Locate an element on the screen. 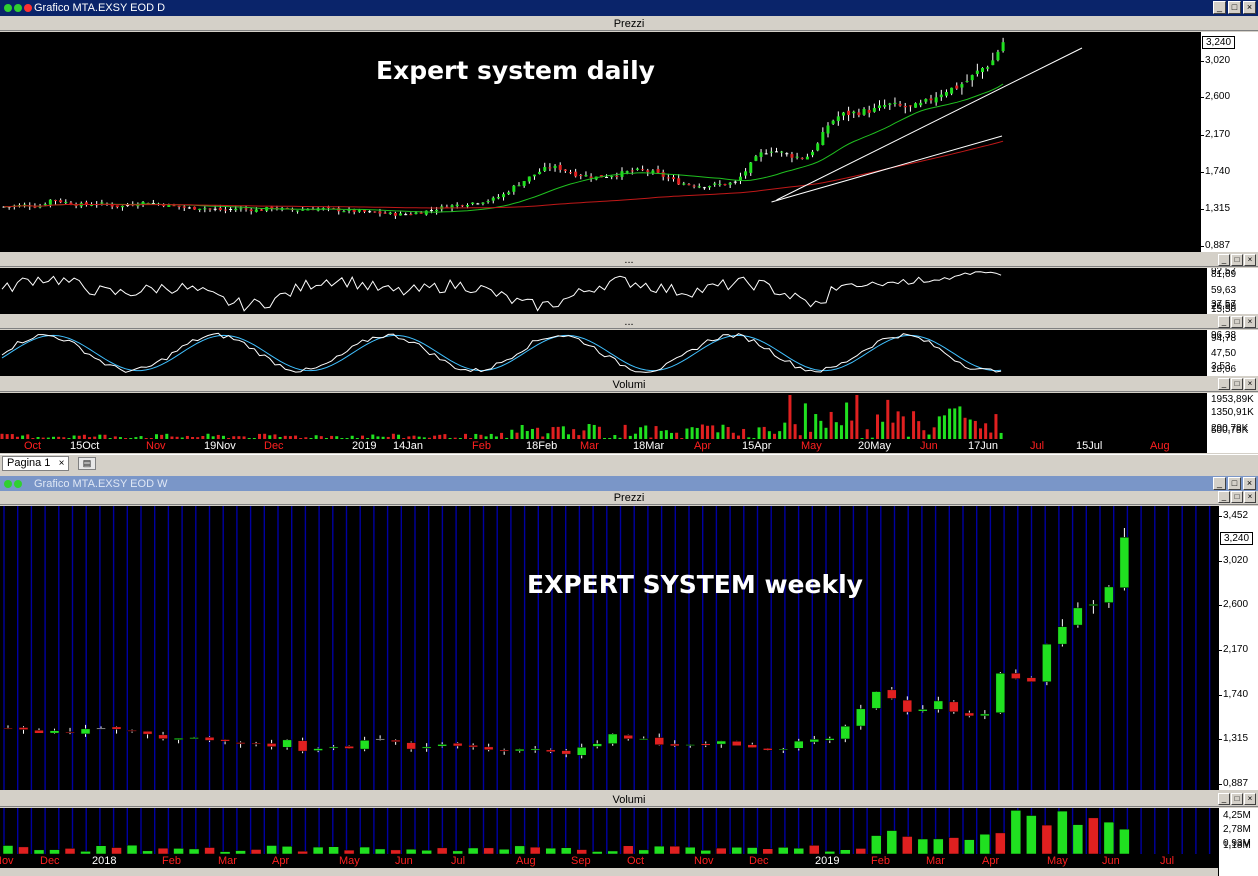 Image resolution: width=1258 pixels, height=876 pixels. time-axis-label: Feb is located at coordinates (481, 446).